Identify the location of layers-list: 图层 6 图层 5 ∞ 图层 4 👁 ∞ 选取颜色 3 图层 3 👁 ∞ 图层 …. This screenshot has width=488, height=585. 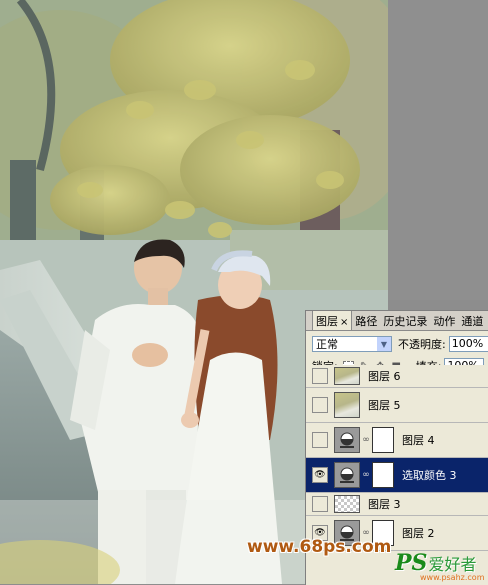
(397, 458).